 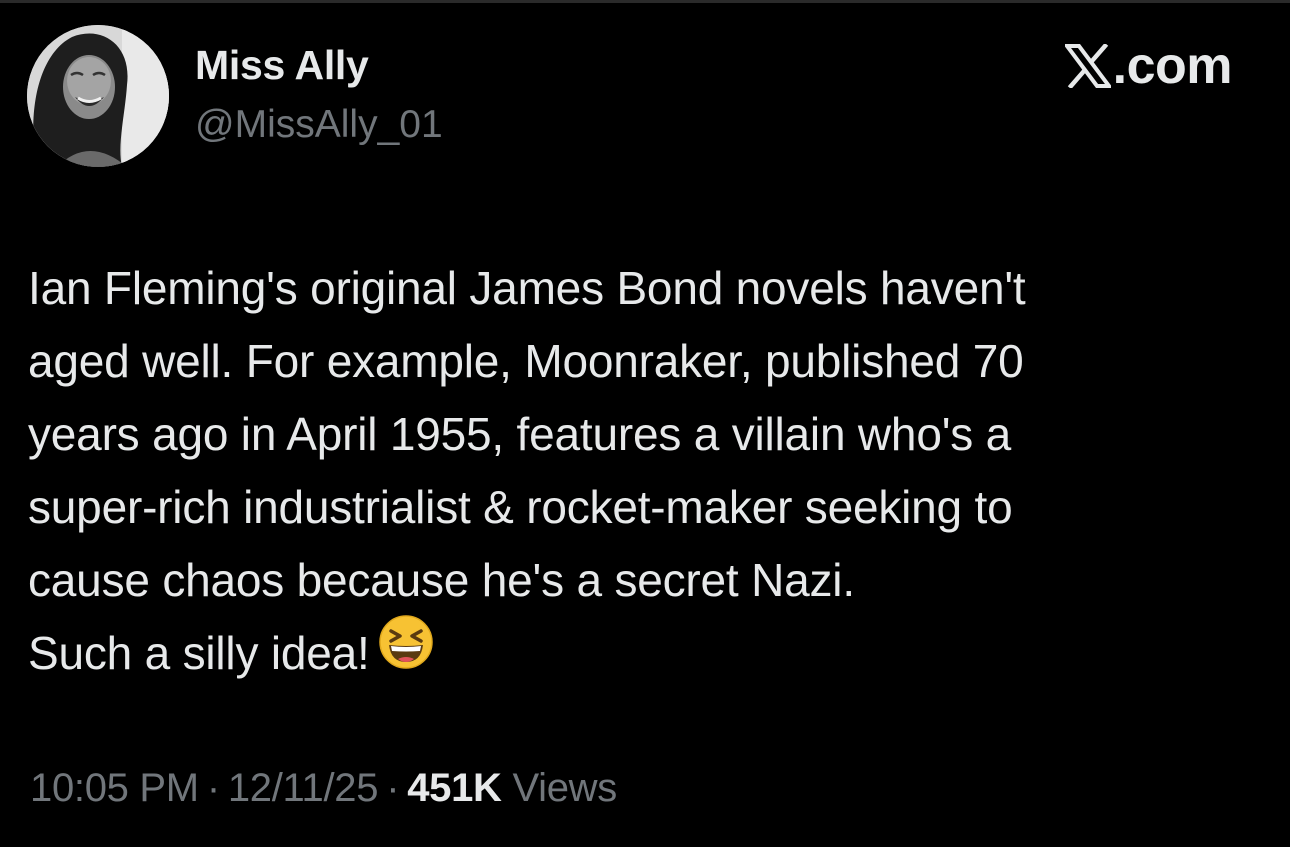 I want to click on tweet-line-last: Such a silly idea!, so click(x=648, y=654).